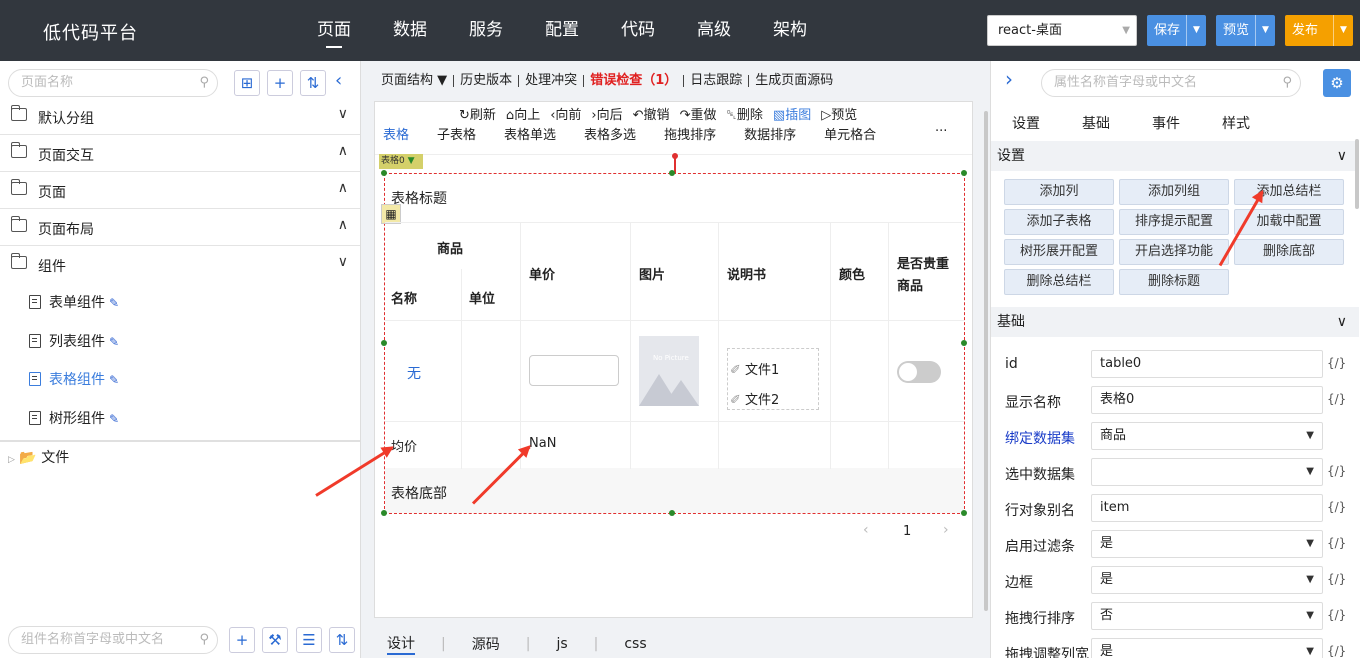  I want to click on nav-service: 服务, so click(486, 30).